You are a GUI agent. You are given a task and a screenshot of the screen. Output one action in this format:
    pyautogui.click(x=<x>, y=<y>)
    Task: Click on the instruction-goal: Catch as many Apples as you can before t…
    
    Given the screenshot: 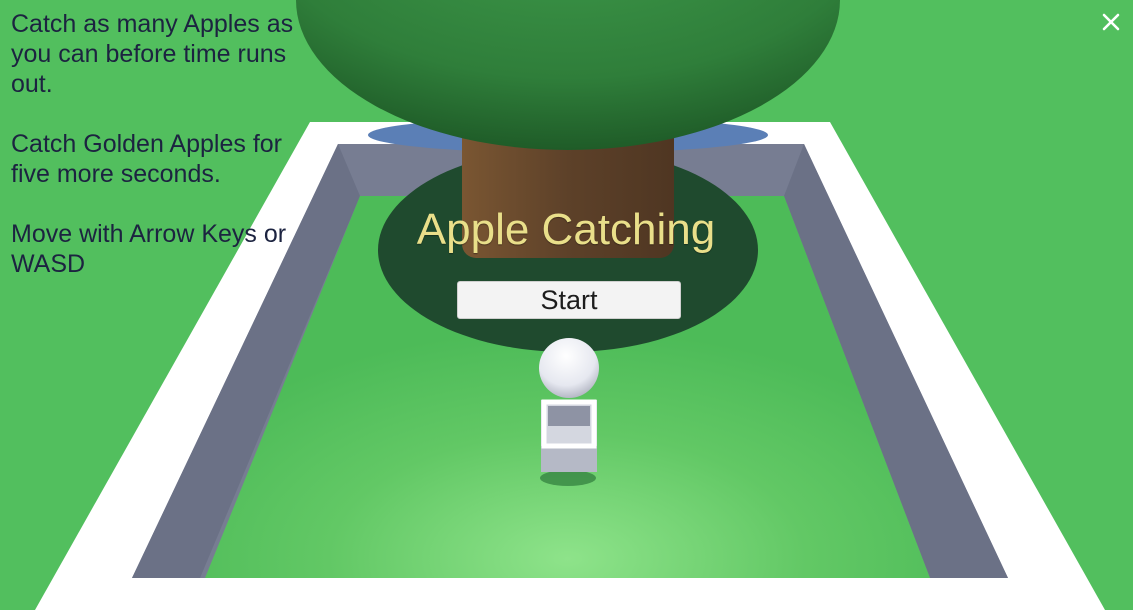 What is the action you would take?
    pyautogui.click(x=152, y=54)
    